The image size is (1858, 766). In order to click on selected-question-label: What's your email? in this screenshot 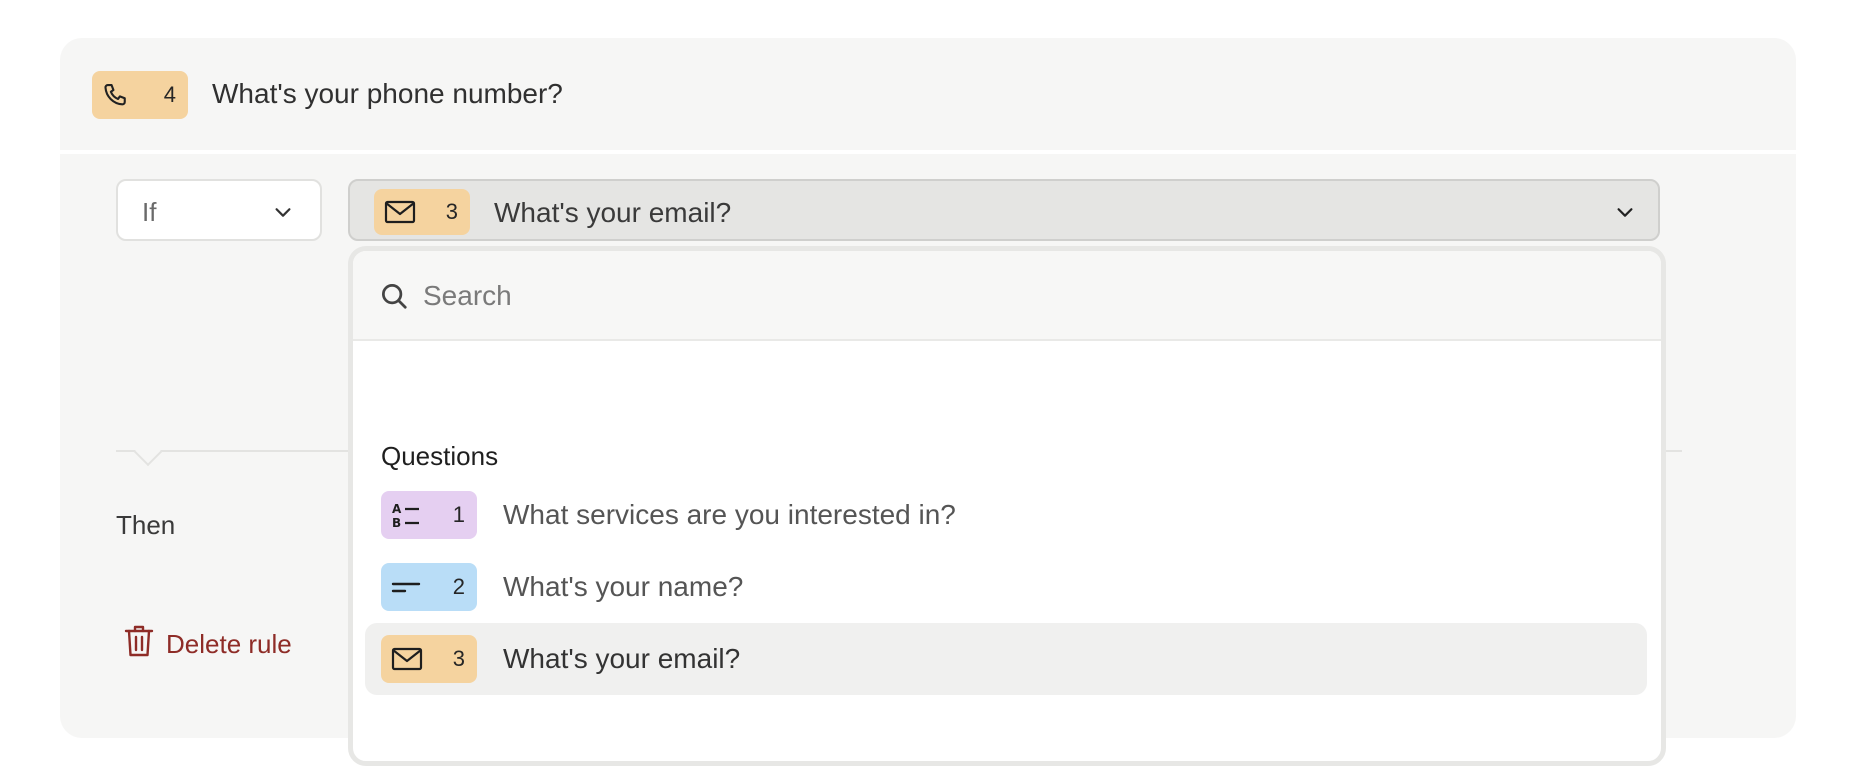, I will do `click(613, 212)`.